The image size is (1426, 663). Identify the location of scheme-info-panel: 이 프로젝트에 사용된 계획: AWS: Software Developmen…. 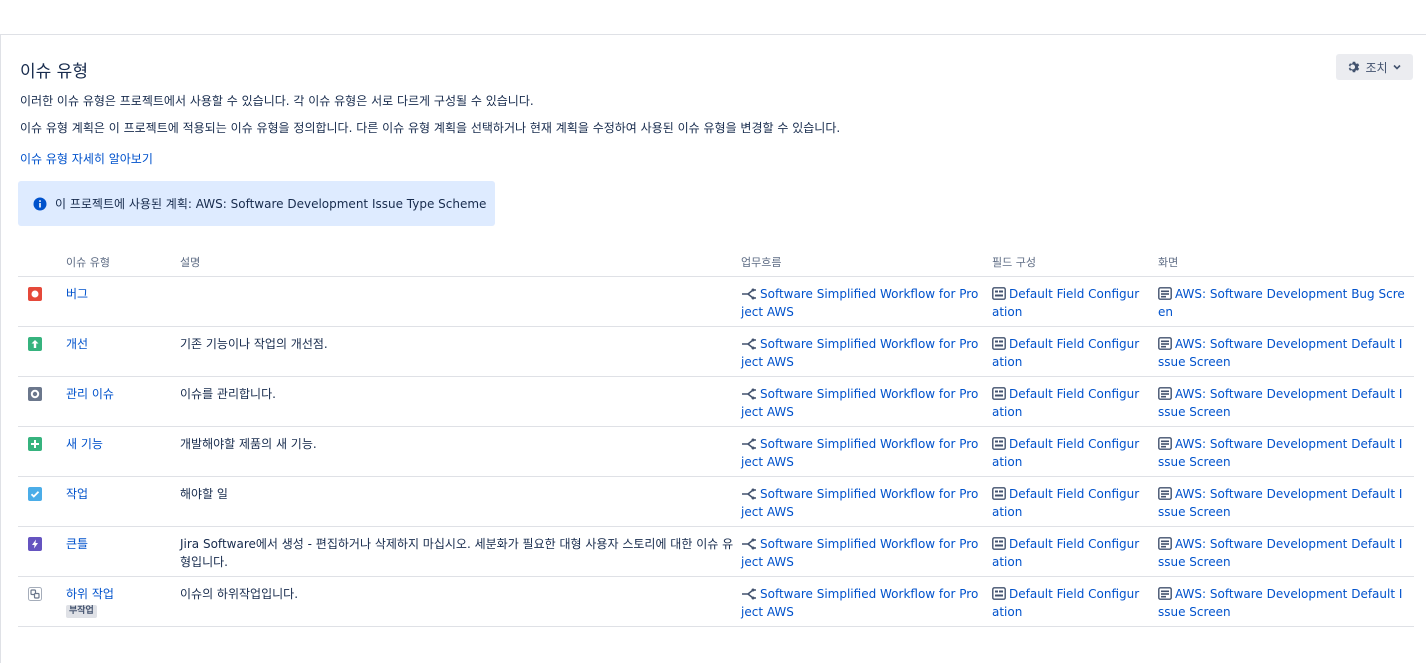
(256, 203).